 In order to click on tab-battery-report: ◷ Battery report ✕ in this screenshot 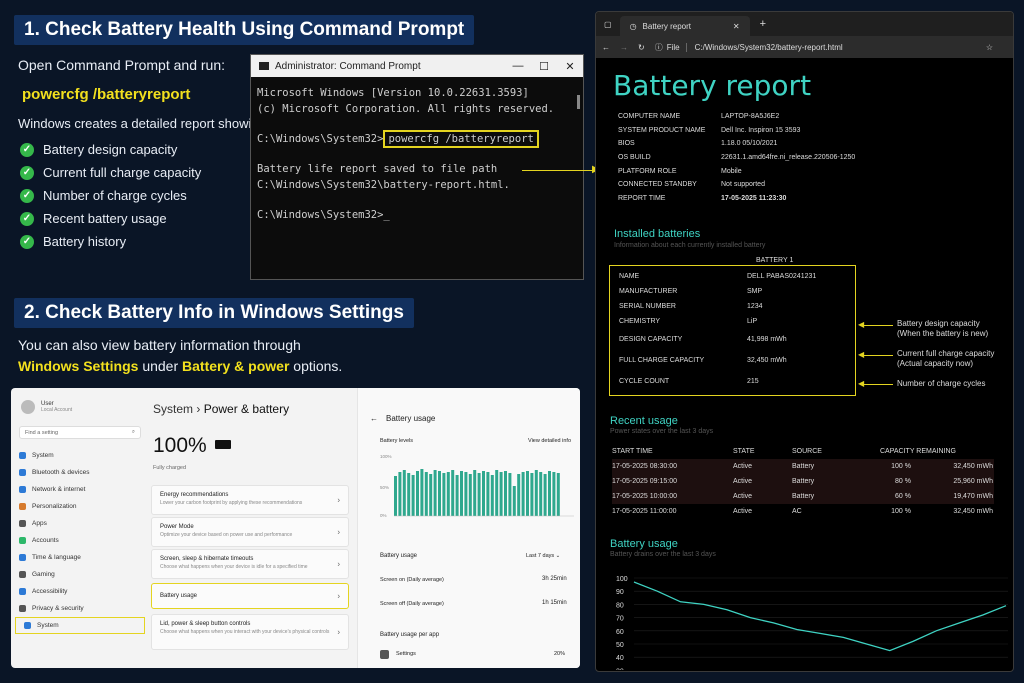, I will do `click(684, 26)`.